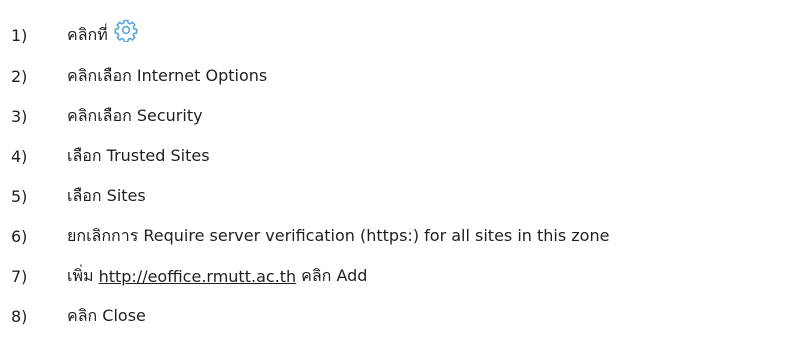 The height and width of the screenshot is (339, 812). What do you see at coordinates (106, 195) in the screenshot?
I see `step-text: เลือก Sites` at bounding box center [106, 195].